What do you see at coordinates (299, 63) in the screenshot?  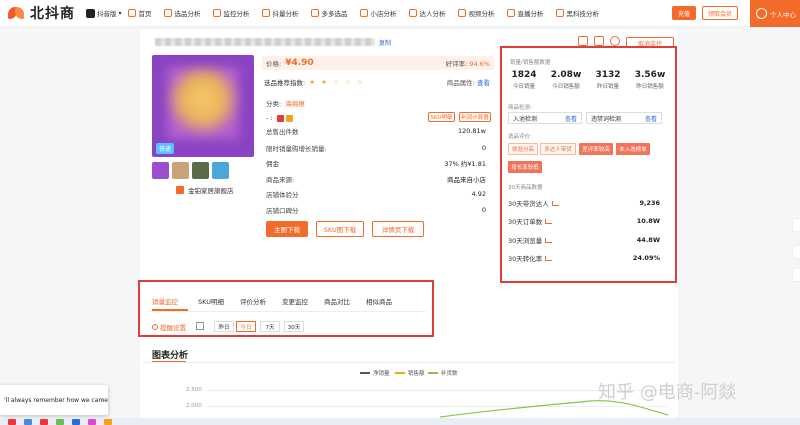 I see `price-value: ¥4.90` at bounding box center [299, 63].